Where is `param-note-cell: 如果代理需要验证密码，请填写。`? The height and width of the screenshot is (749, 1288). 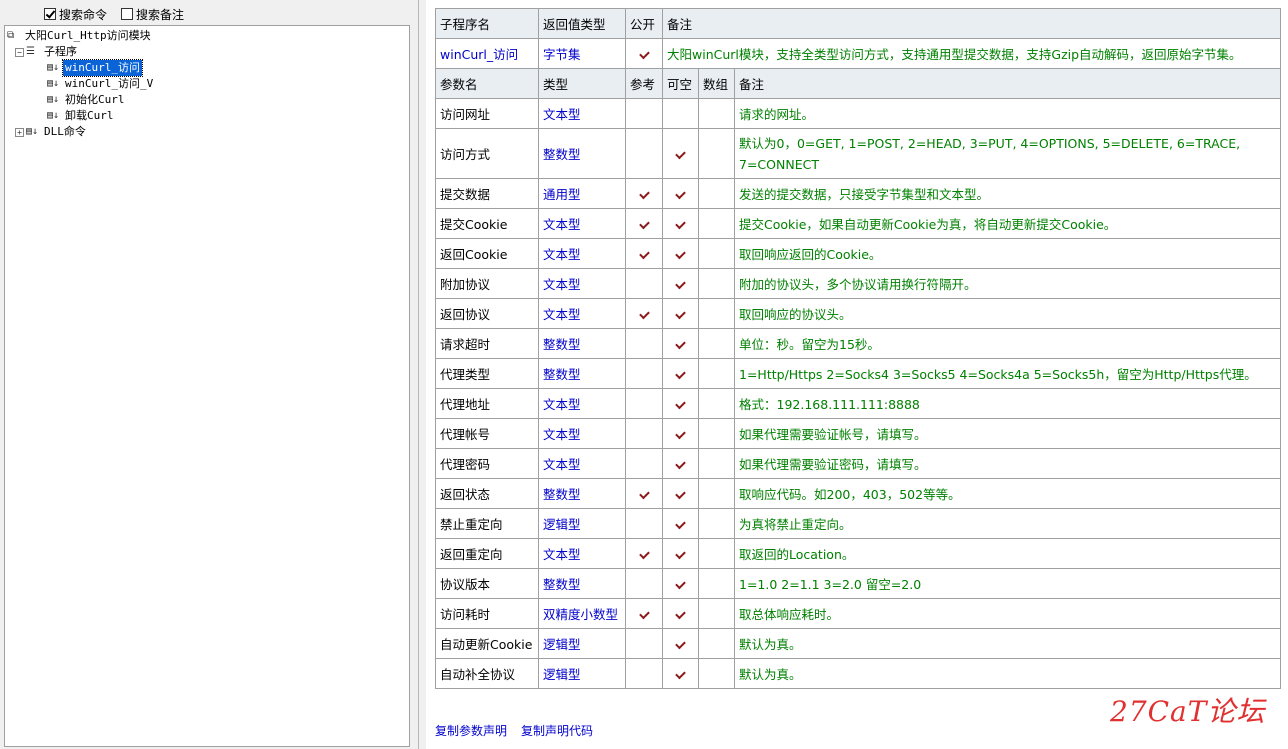 param-note-cell: 如果代理需要验证密码，请填写。 is located at coordinates (1007, 463).